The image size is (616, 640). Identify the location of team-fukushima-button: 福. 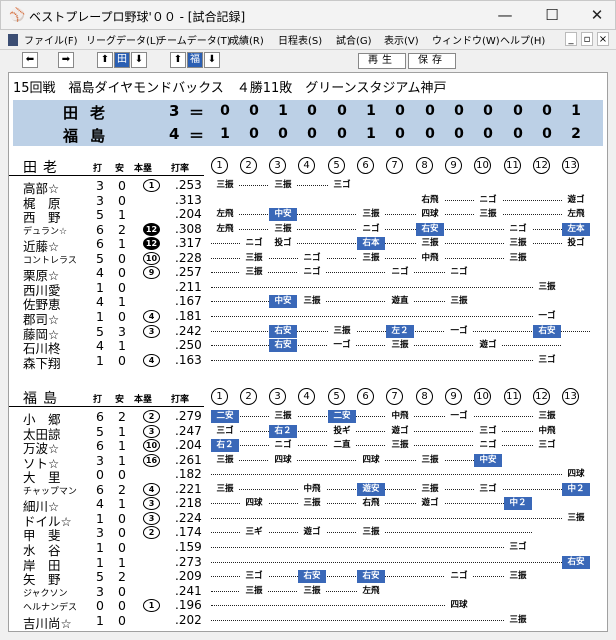
(195, 60).